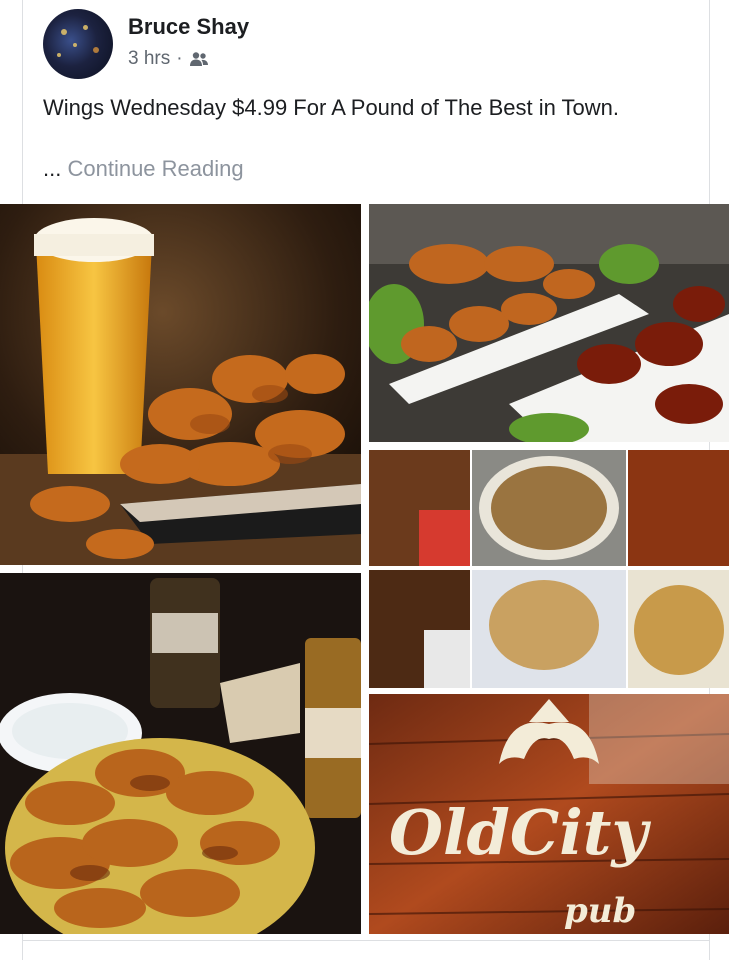 Image resolution: width=729 pixels, height=960 pixels. Describe the element at coordinates (78, 44) in the screenshot. I see `author-avatar` at that location.